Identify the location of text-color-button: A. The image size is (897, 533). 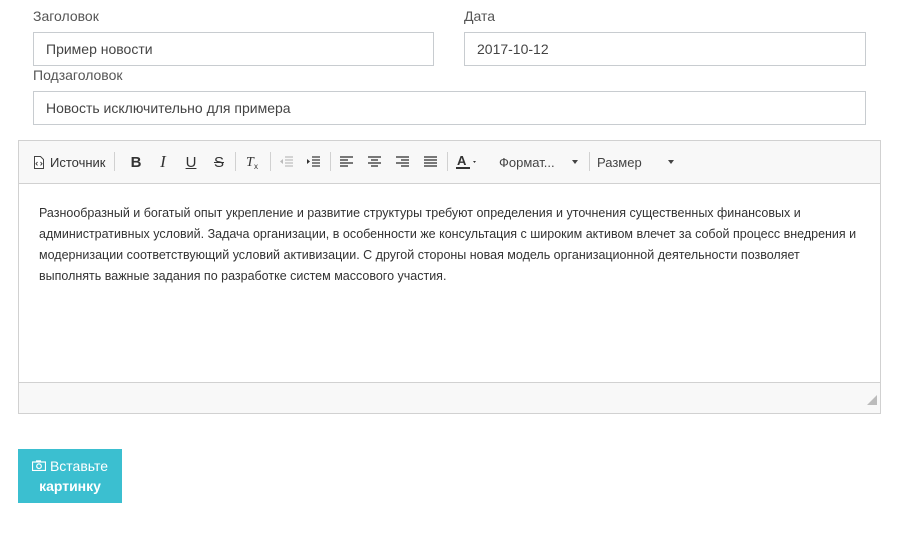
(468, 162).